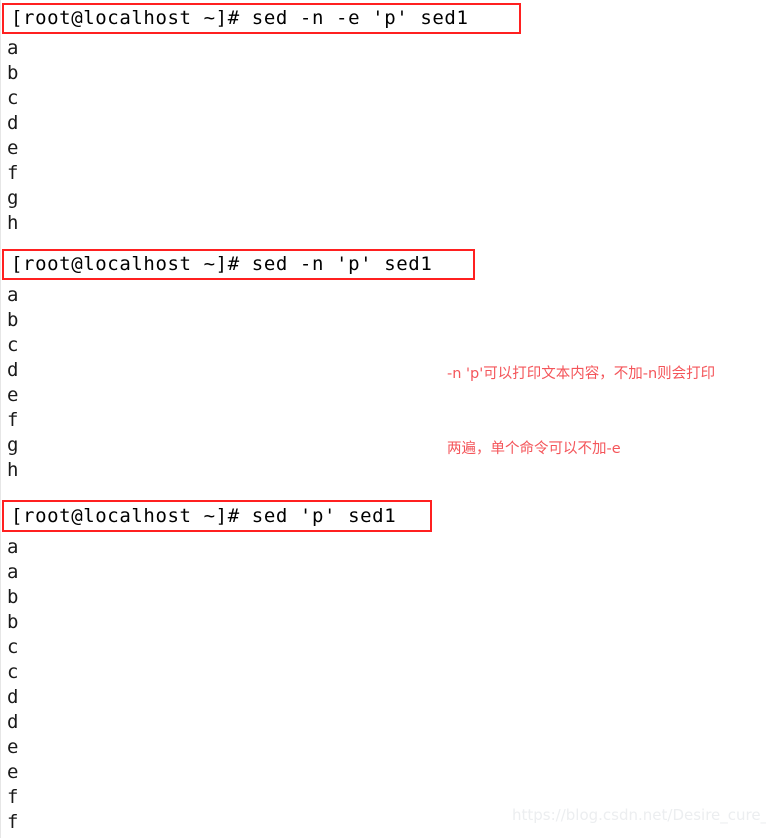  Describe the element at coordinates (534, 449) in the screenshot. I see `annotation-line-2: 两遍，单个命令可以不加-e` at that location.